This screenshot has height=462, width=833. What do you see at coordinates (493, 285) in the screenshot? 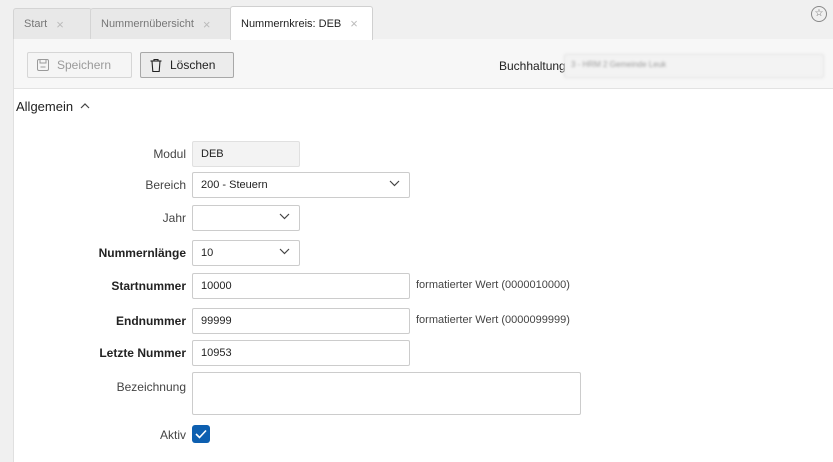
I see `startnummer-hint: formatierter Wert (0000010000)` at bounding box center [493, 285].